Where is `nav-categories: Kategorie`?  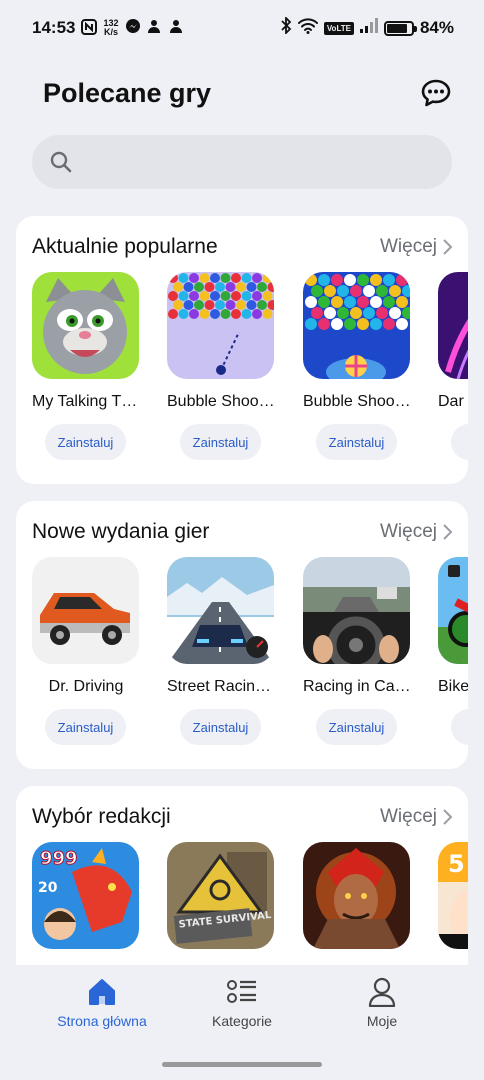
nav-categories: Kategorie is located at coordinates (242, 1003).